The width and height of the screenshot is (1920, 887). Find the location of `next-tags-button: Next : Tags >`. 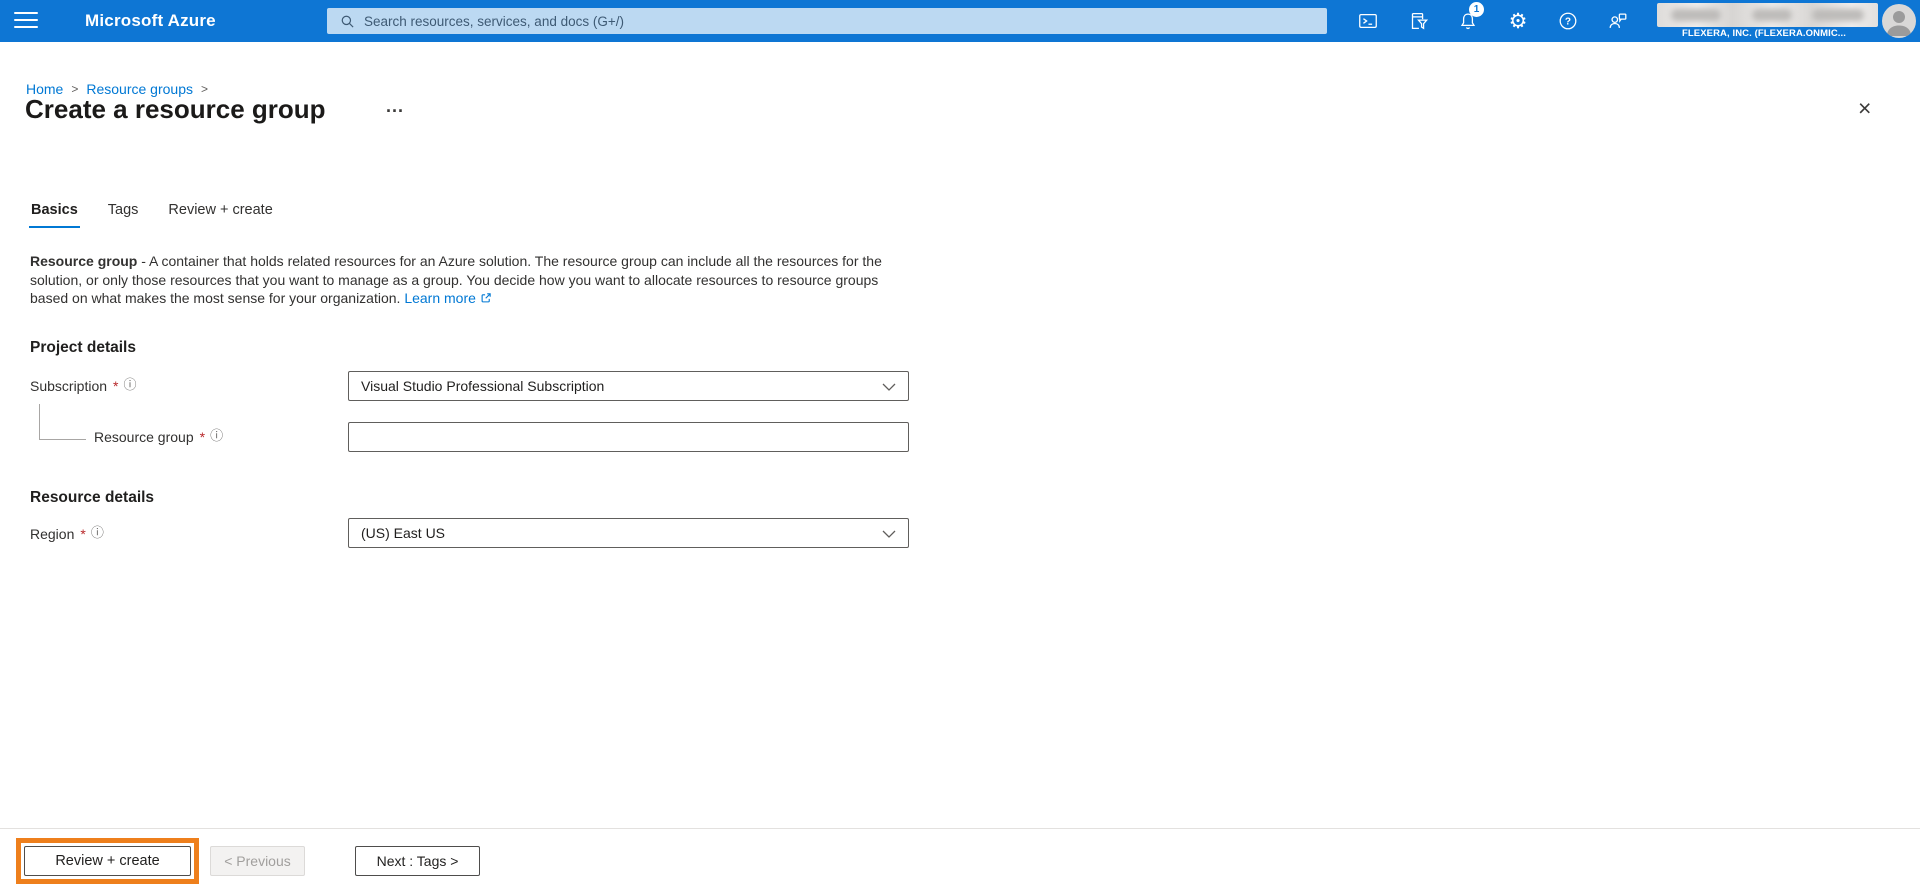

next-tags-button: Next : Tags > is located at coordinates (417, 861).